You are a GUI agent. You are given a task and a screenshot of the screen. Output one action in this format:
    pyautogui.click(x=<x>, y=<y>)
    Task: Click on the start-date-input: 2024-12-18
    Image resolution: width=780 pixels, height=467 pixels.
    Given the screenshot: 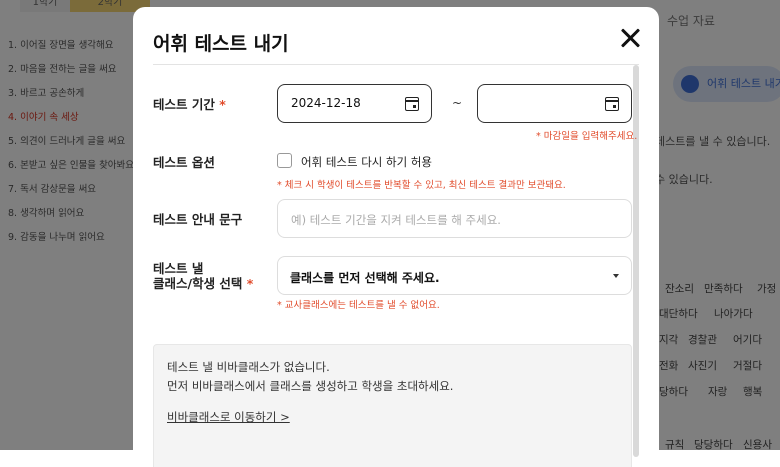 What is the action you would take?
    pyautogui.click(x=354, y=103)
    